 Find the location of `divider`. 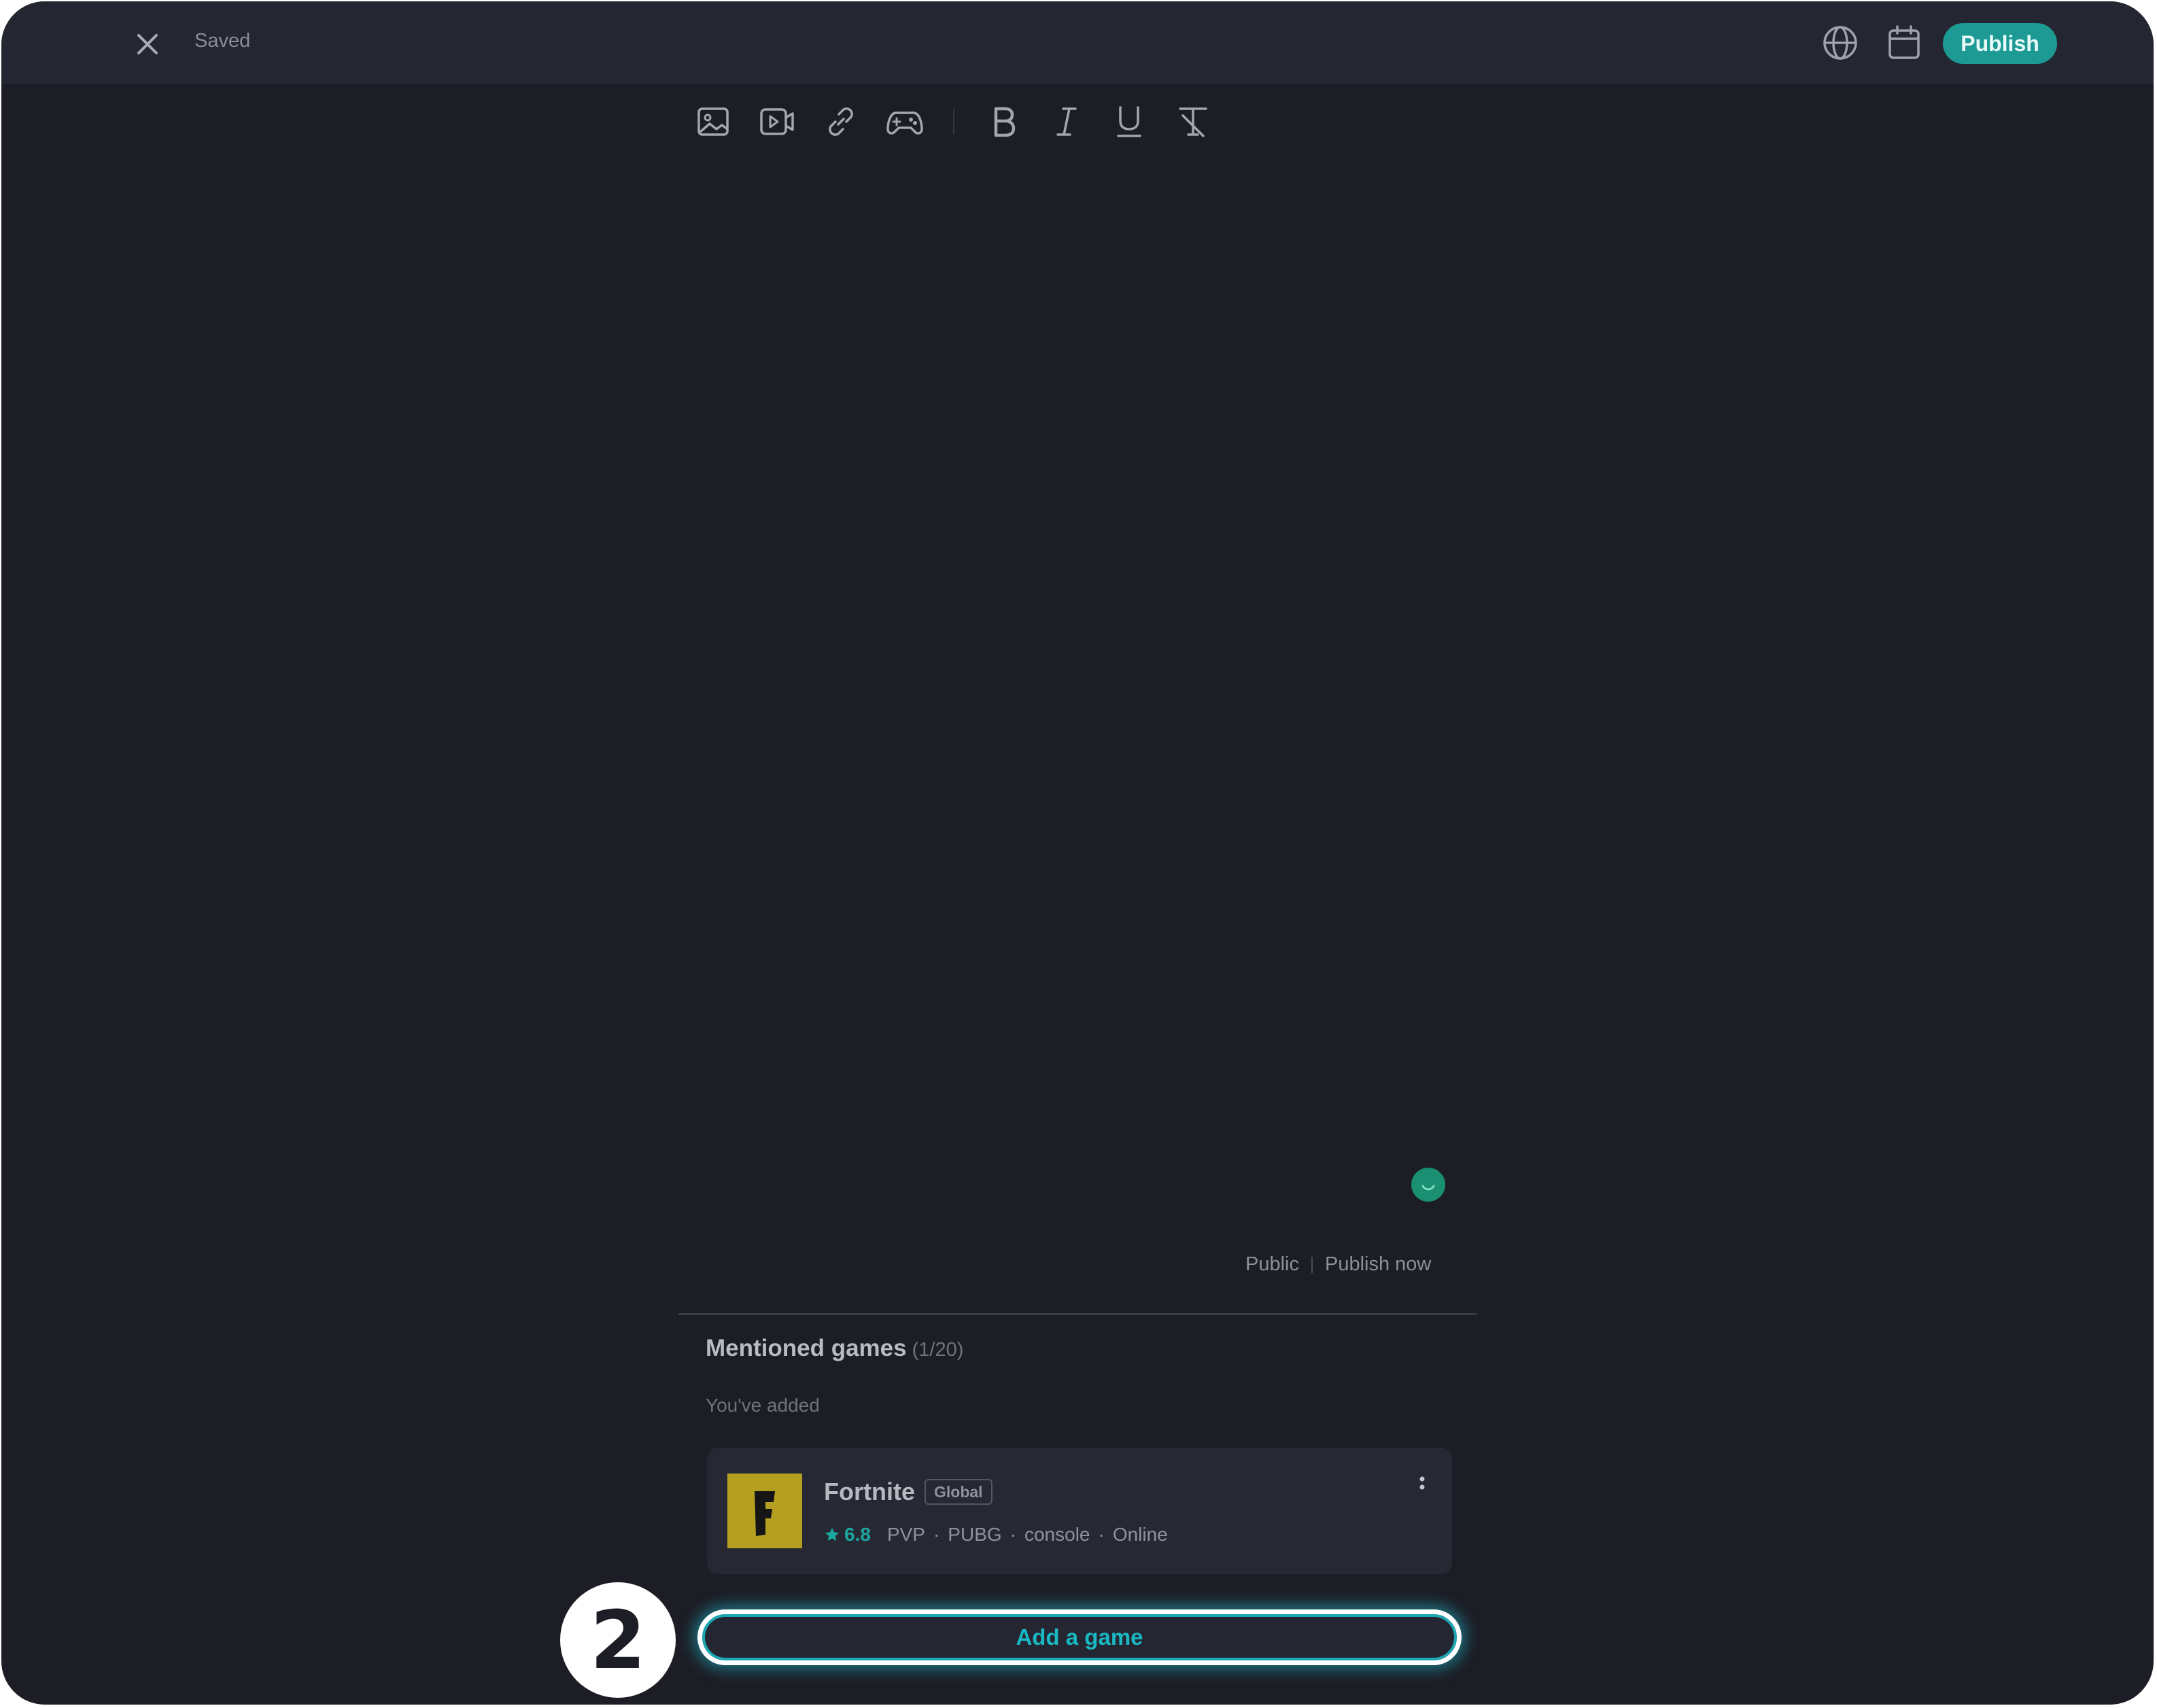

divider is located at coordinates (1312, 1264).